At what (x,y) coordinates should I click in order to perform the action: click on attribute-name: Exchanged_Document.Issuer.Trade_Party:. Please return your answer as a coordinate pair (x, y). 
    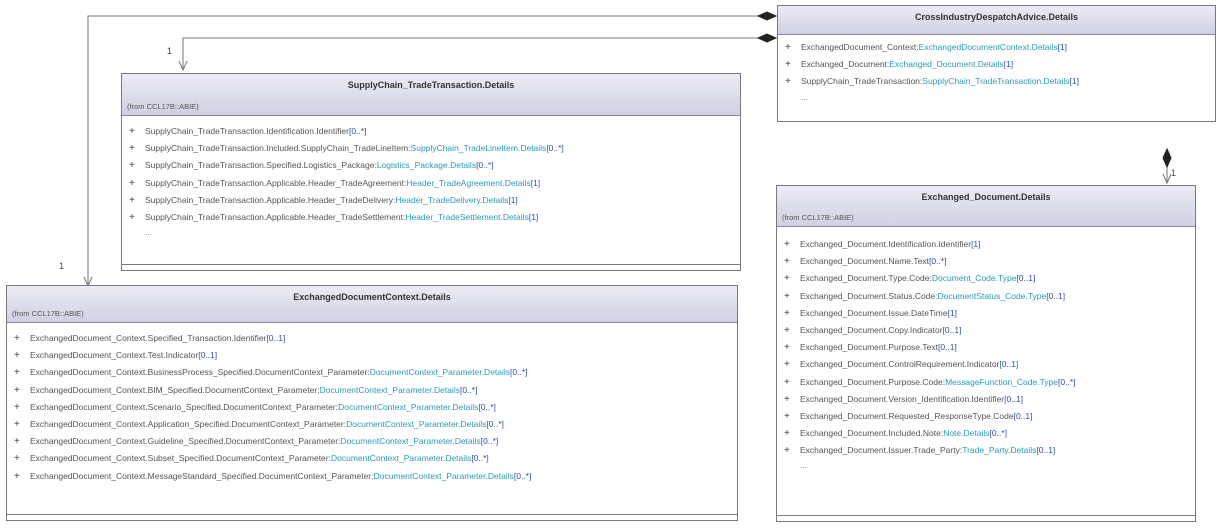
    Looking at the image, I should click on (881, 450).